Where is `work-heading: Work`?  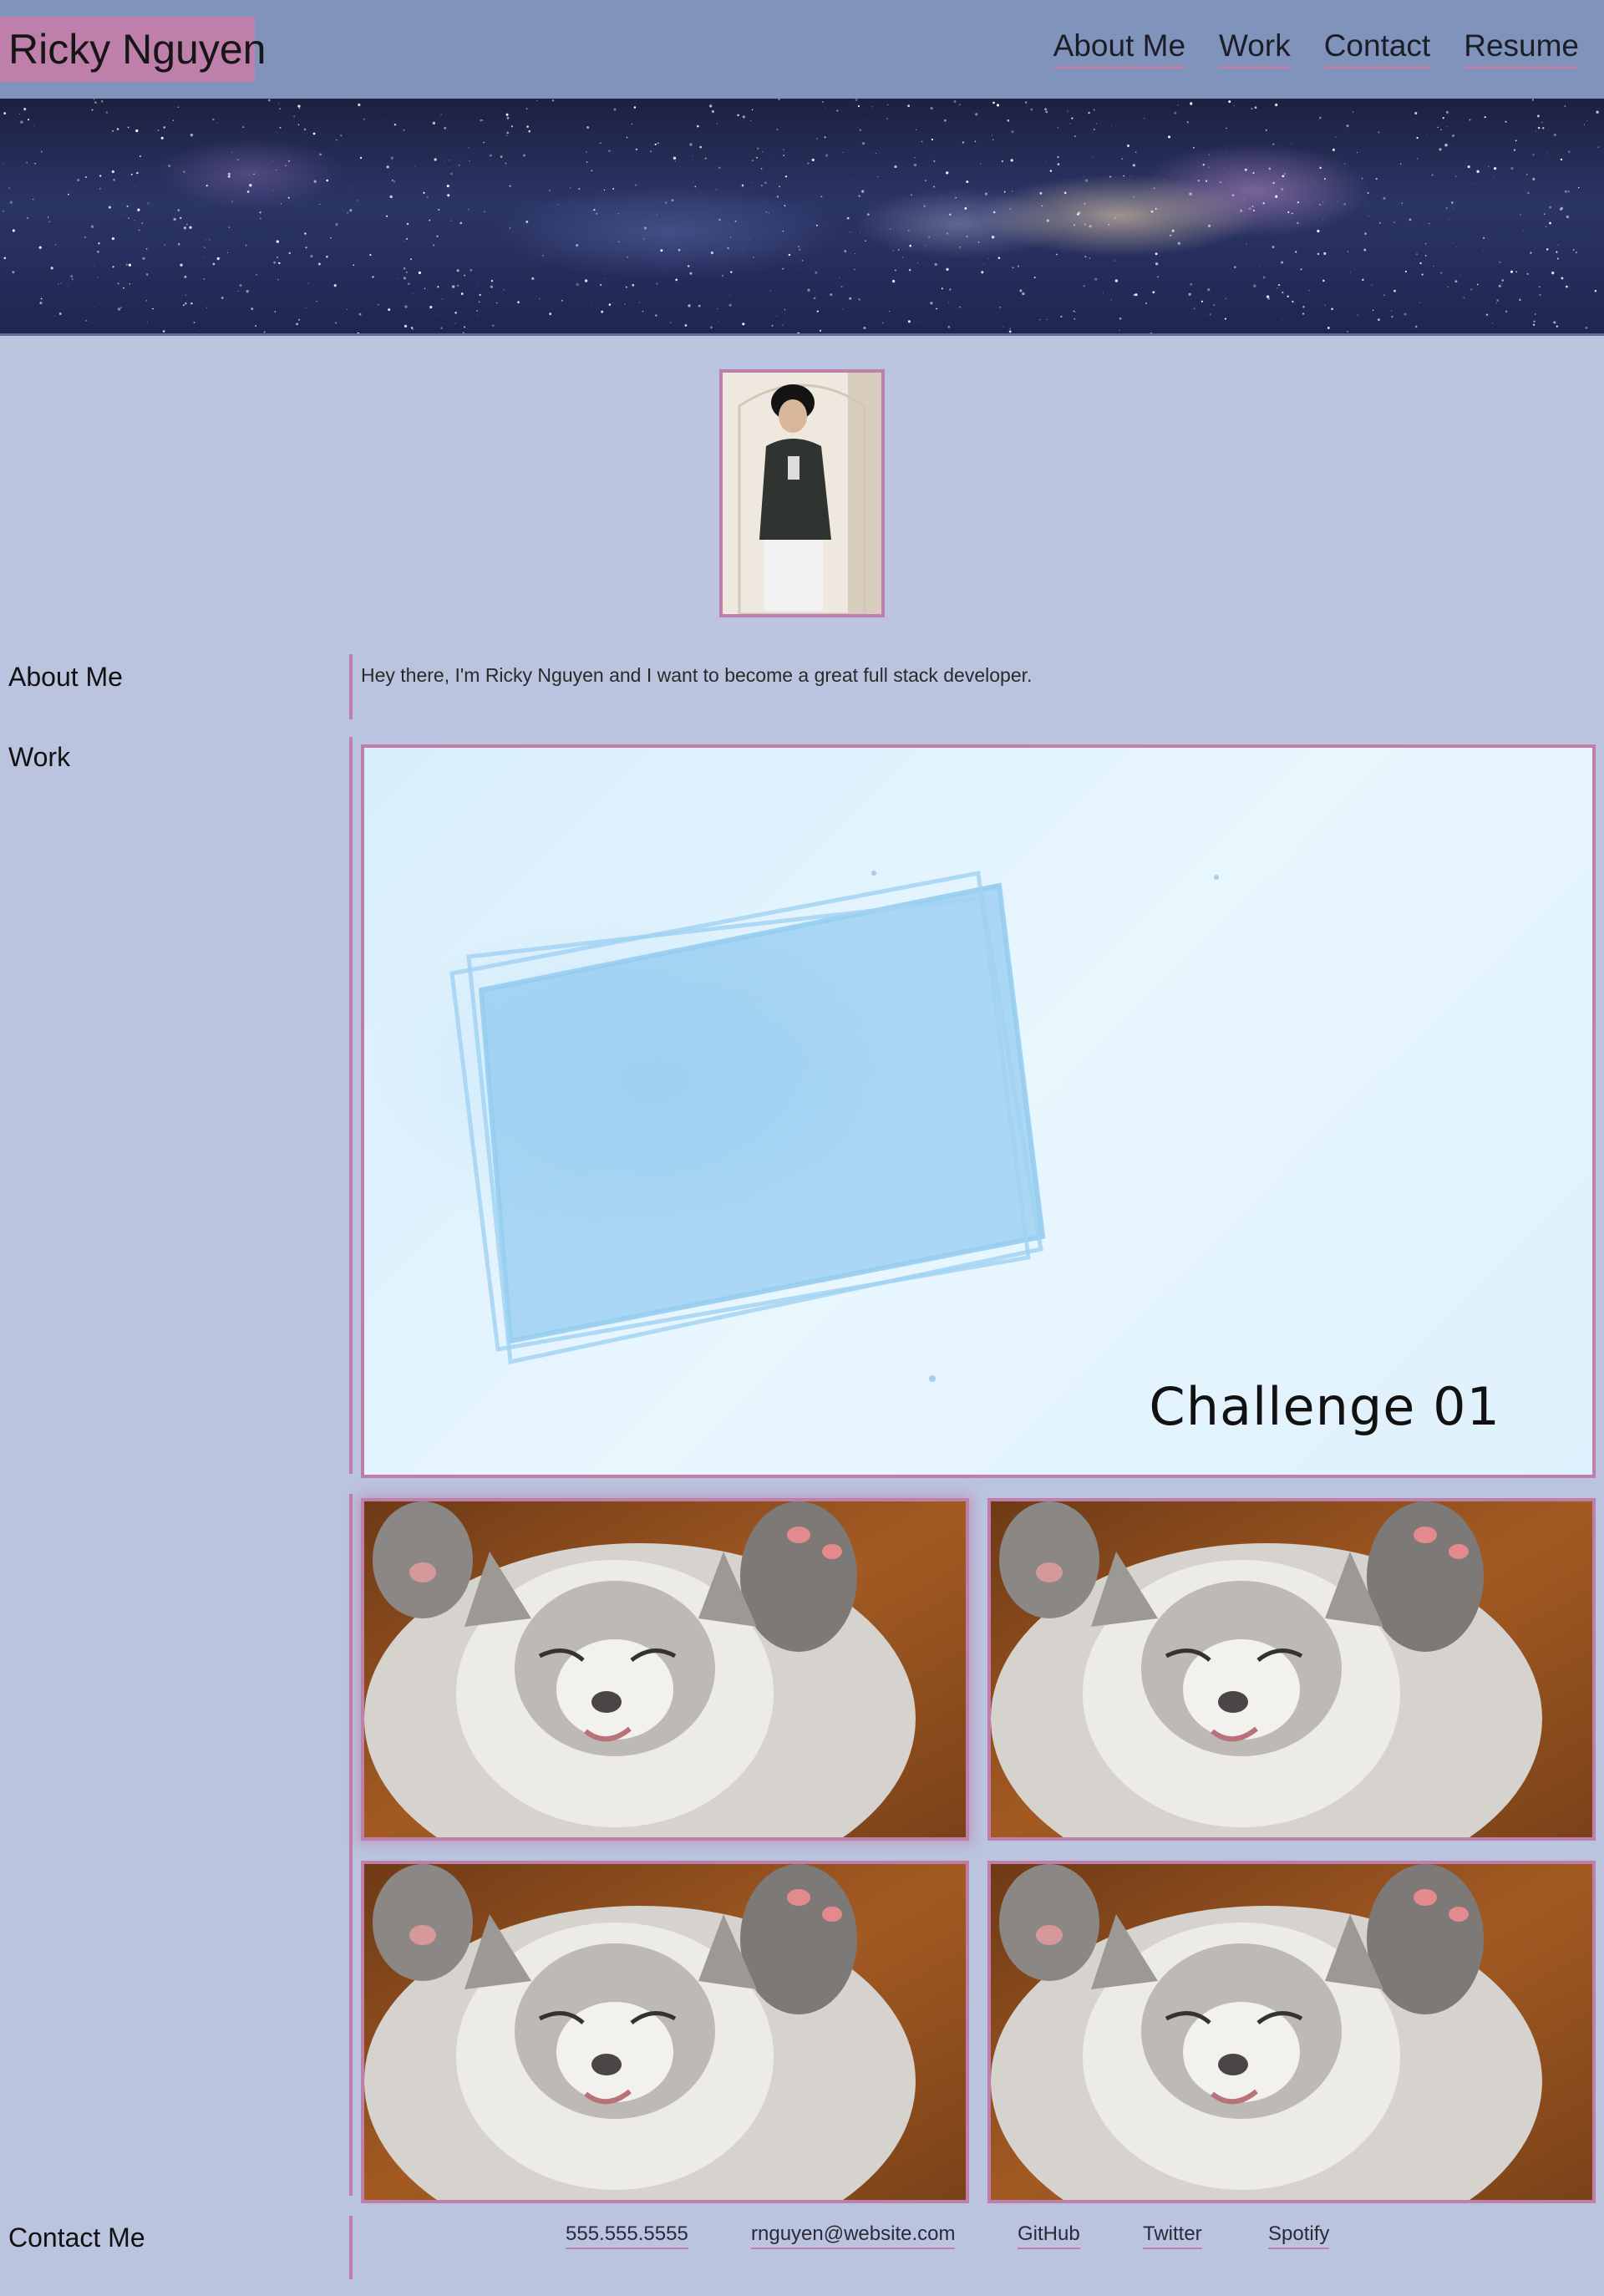
work-heading: Work is located at coordinates (39, 757).